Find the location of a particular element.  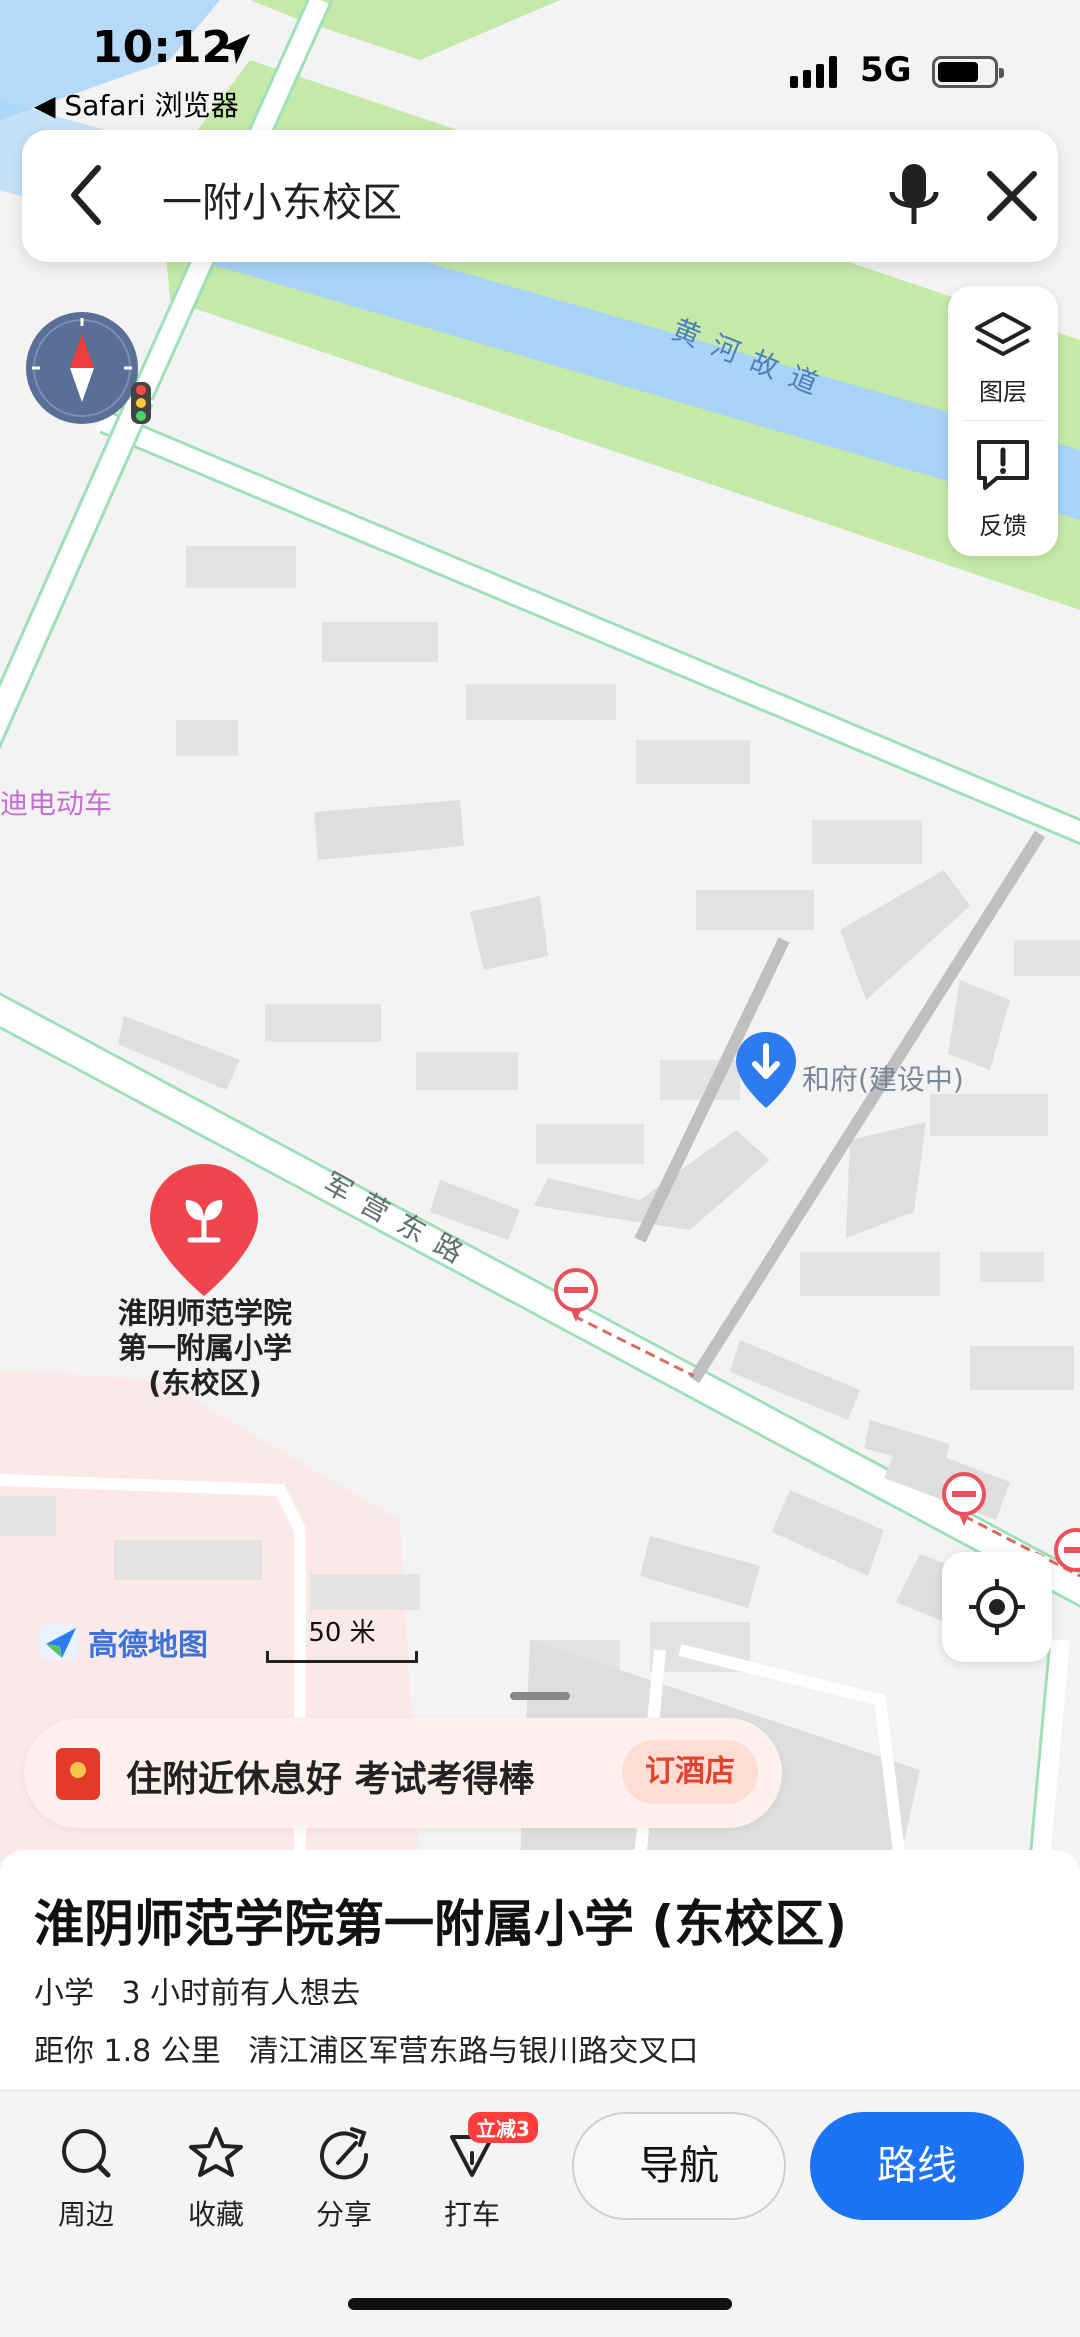

place-meta: 小学 3 小时前有人想去 is located at coordinates (206, 1990).